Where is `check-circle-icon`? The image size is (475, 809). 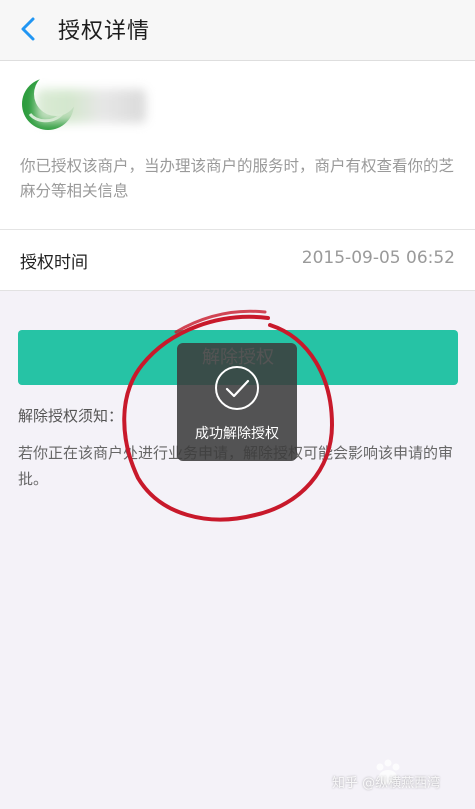
check-circle-icon is located at coordinates (237, 388).